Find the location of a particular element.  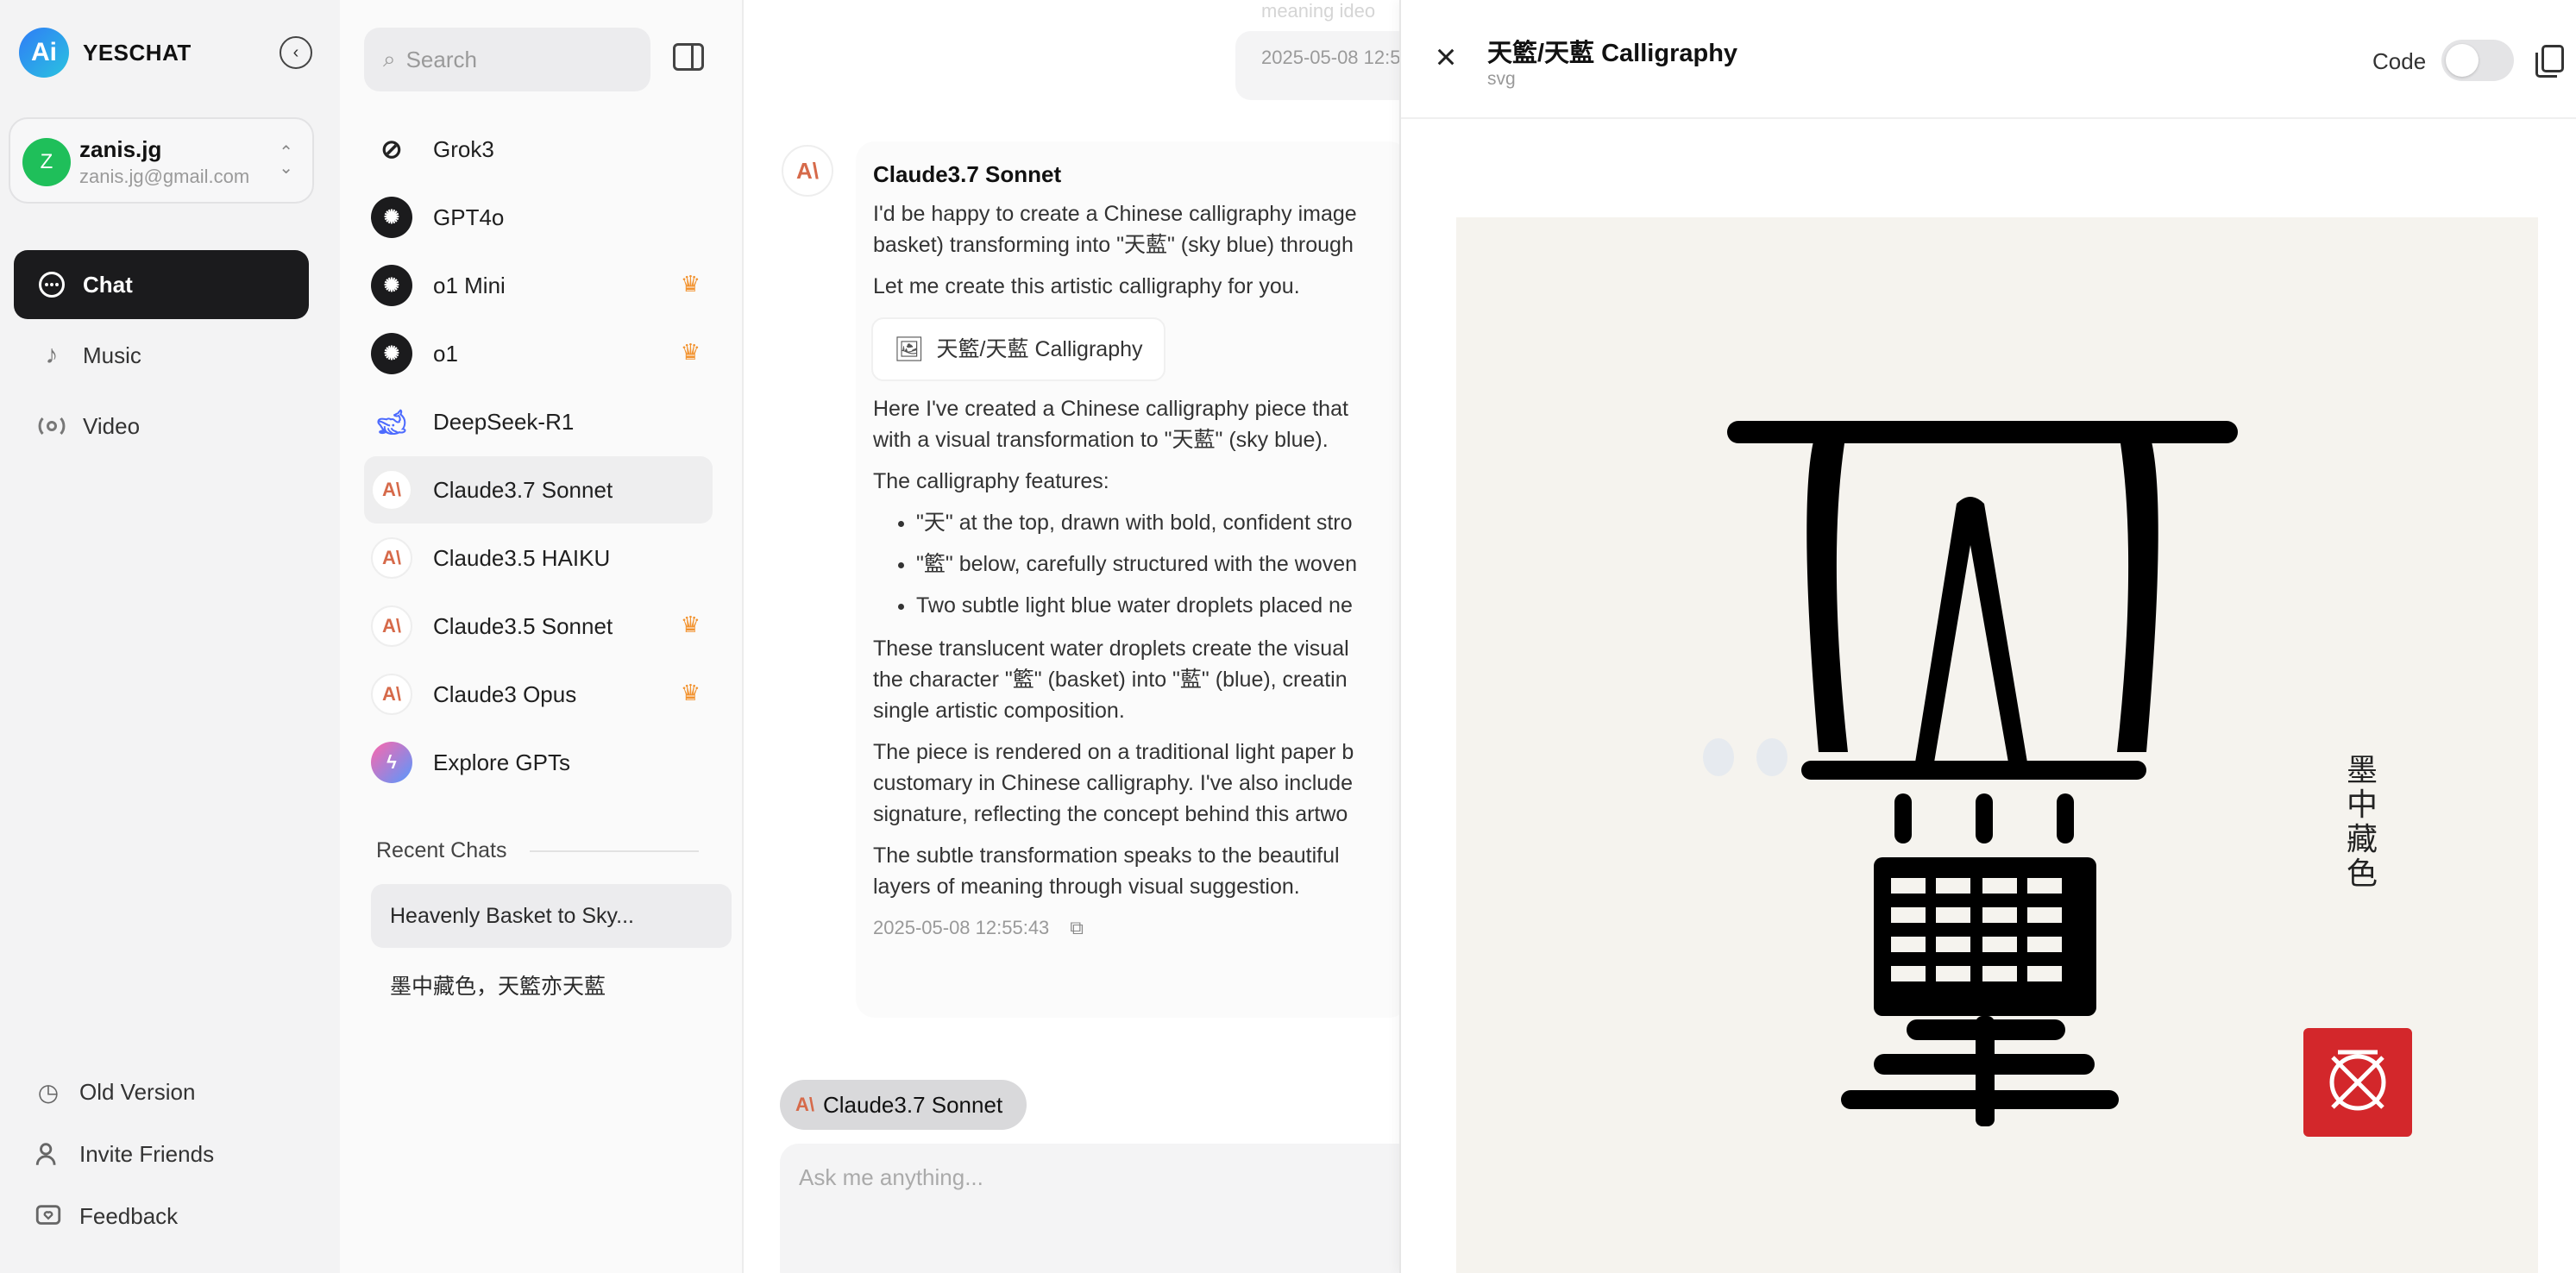

previous-message-fragment: meaning ideo is located at coordinates (1318, 11).